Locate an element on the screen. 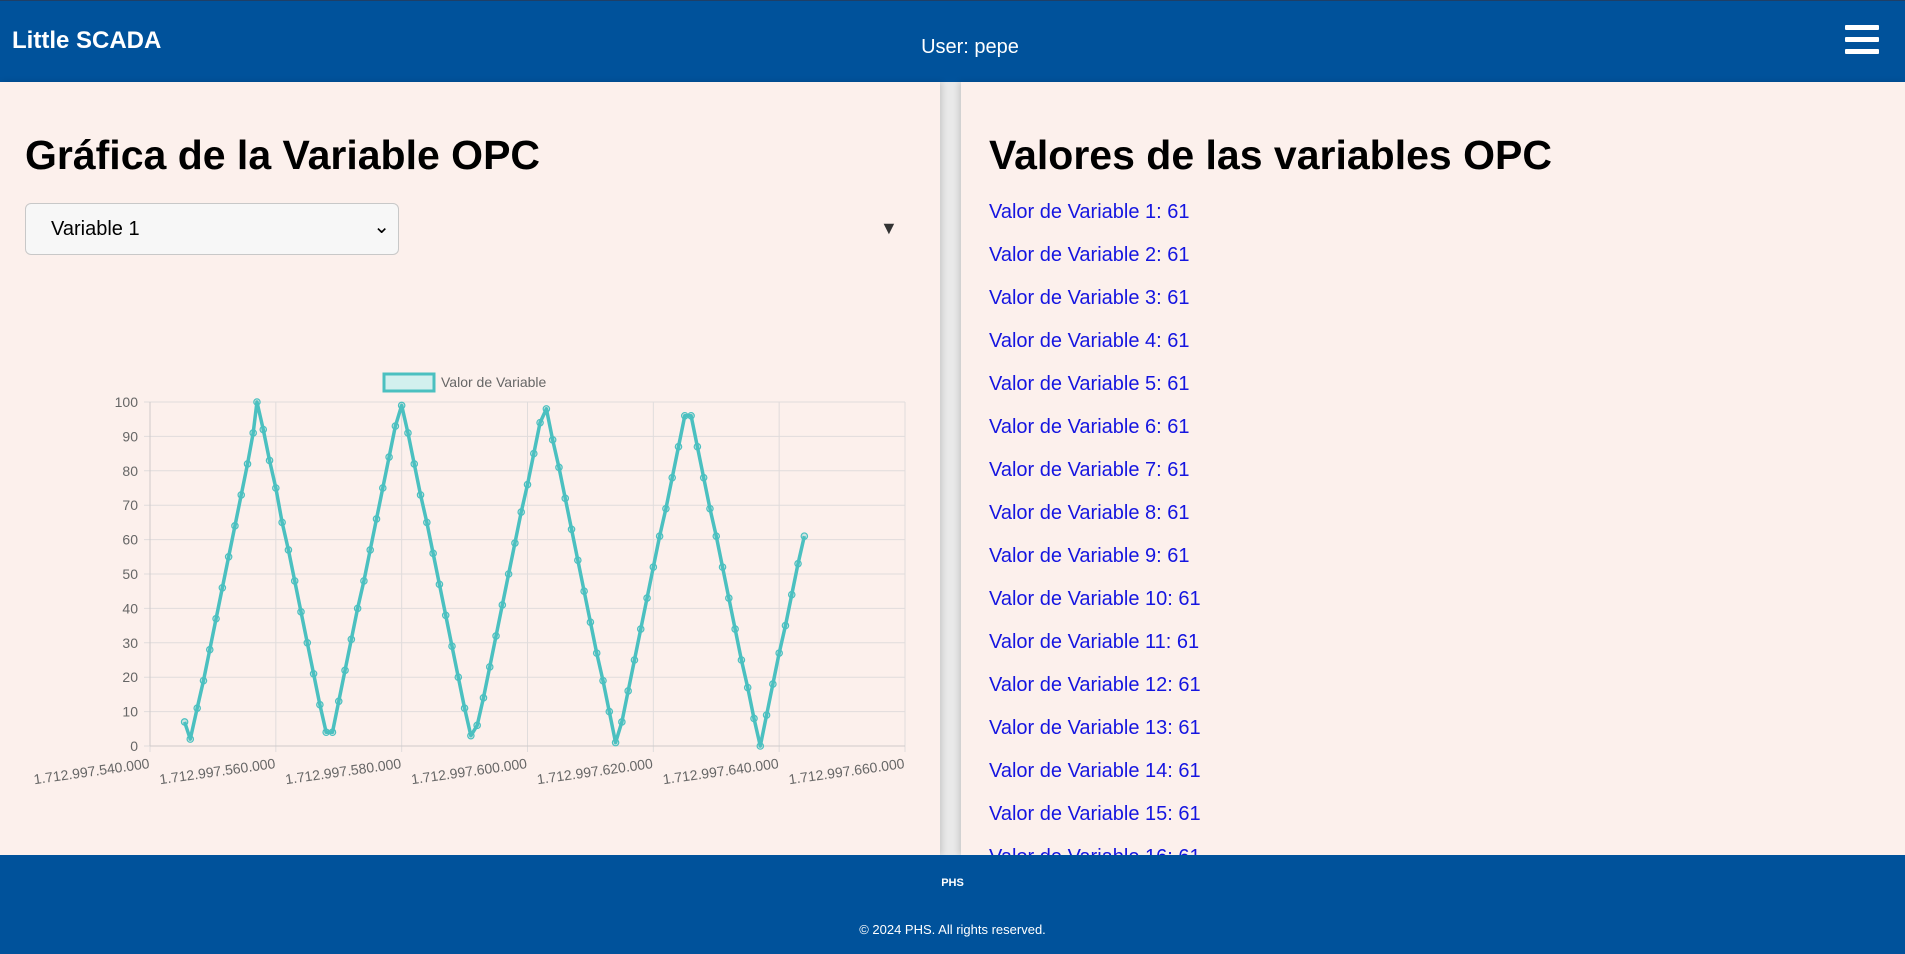 The width and height of the screenshot is (1905, 954). y-tick-label: 30 is located at coordinates (130, 643).